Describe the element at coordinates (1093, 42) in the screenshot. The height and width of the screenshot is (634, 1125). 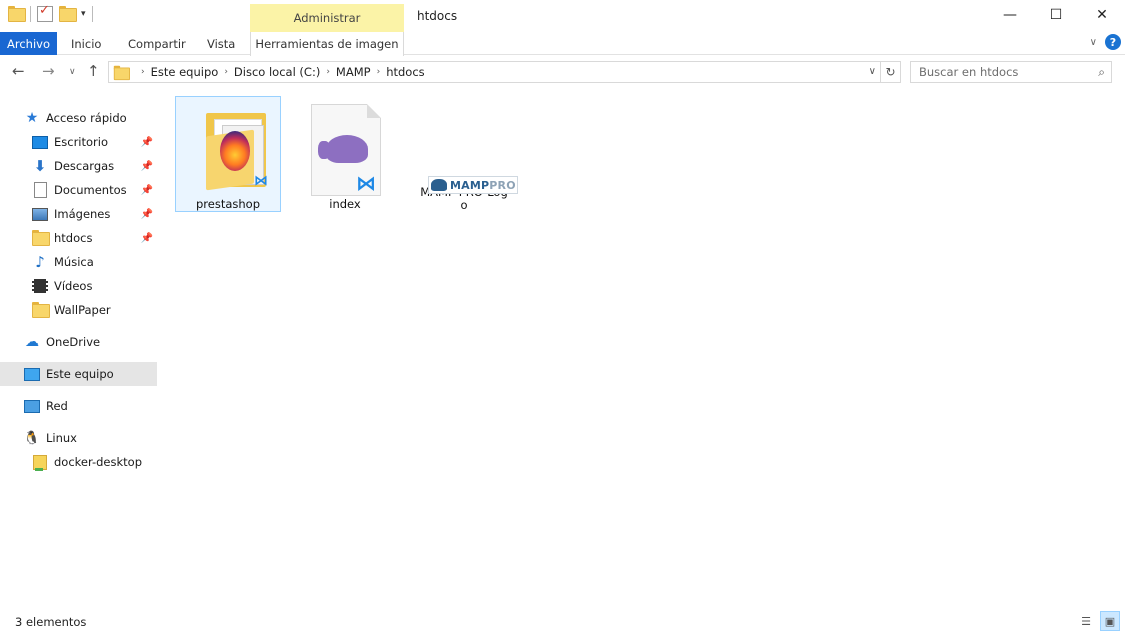
I see `expand-ribbon-icon: ∨` at that location.